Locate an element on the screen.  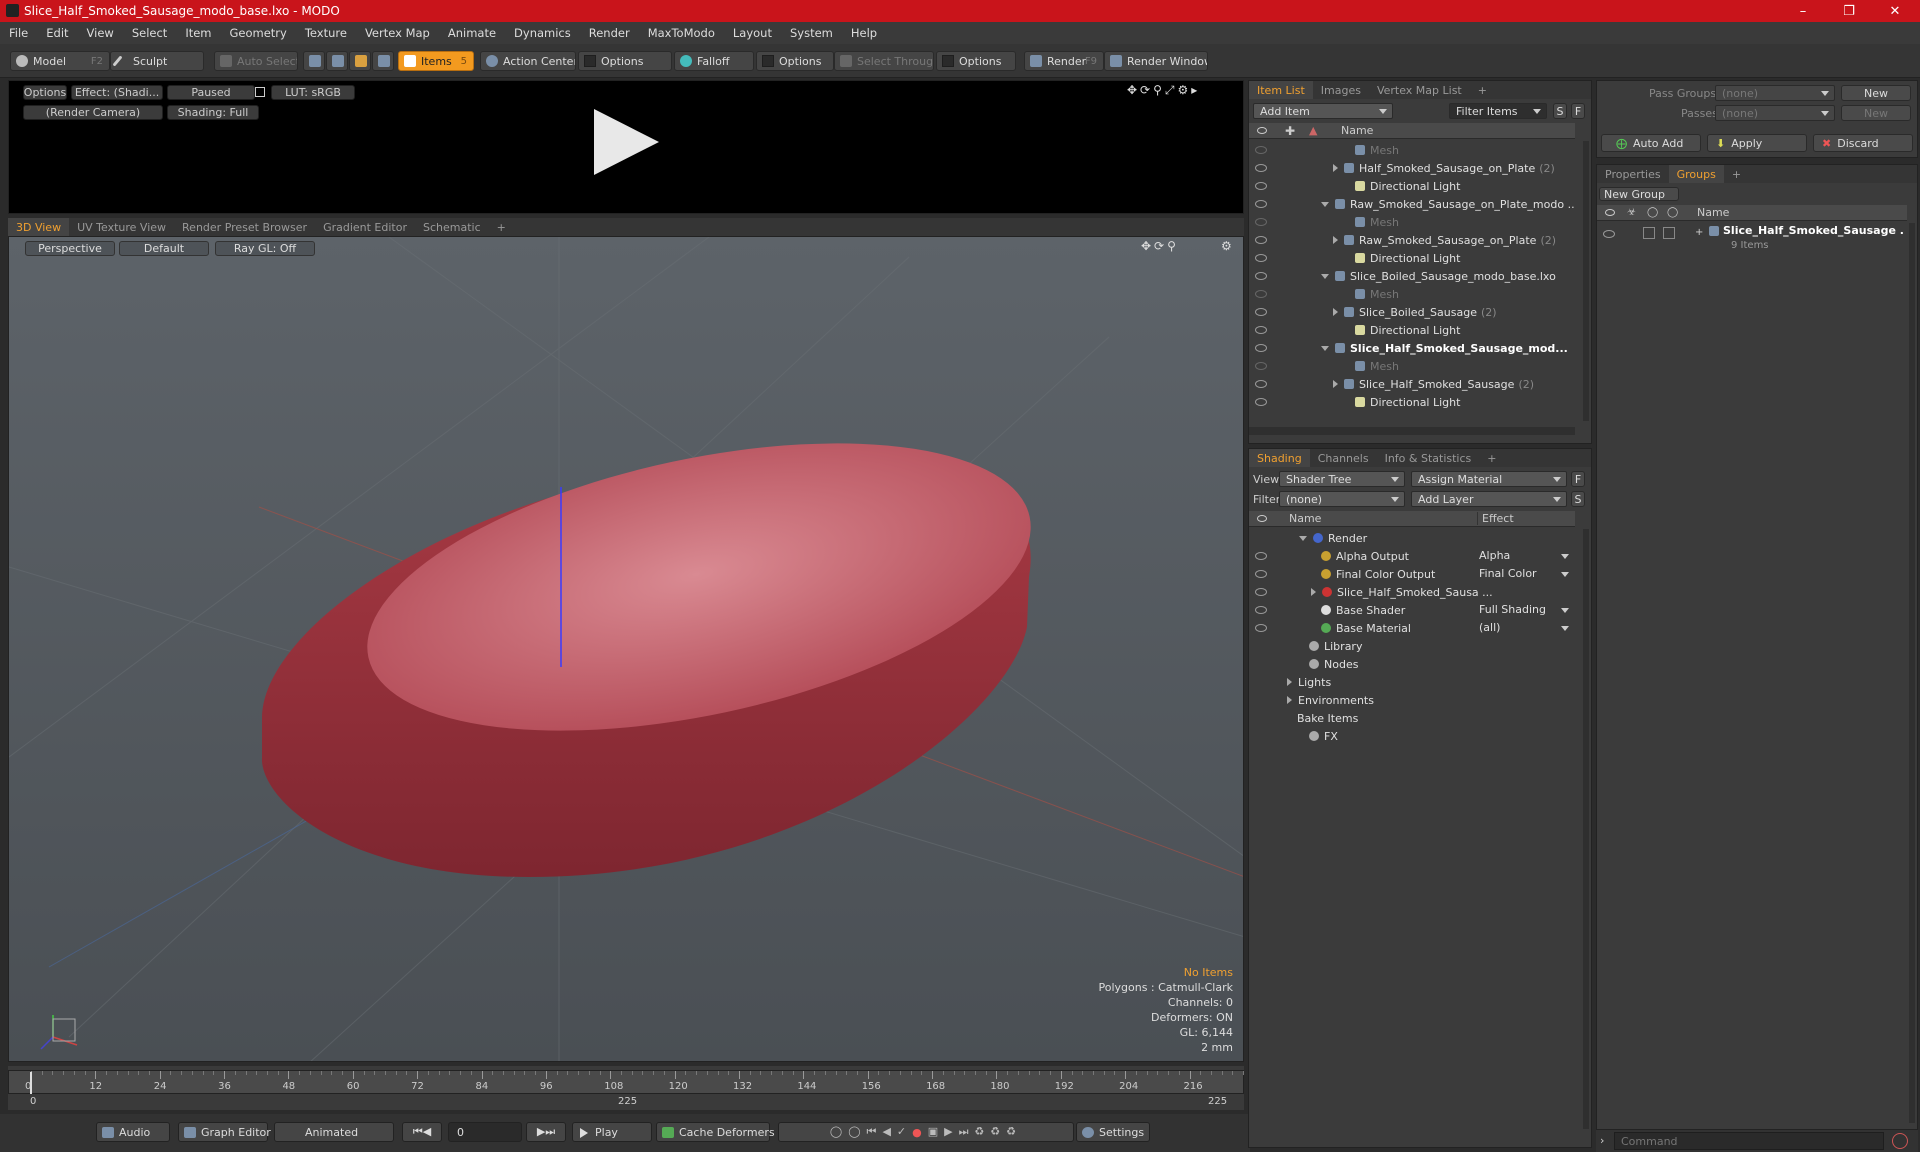
auto-add-button: ⨁ Auto Add is located at coordinates (1651, 143).